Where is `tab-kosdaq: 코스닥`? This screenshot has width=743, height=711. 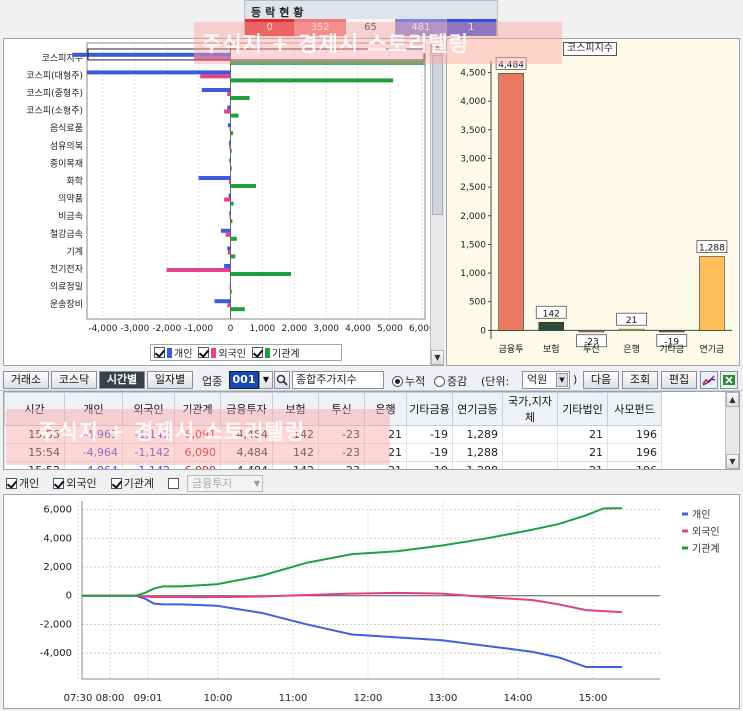
tab-kosdaq: 코스닥 is located at coordinates (74, 380).